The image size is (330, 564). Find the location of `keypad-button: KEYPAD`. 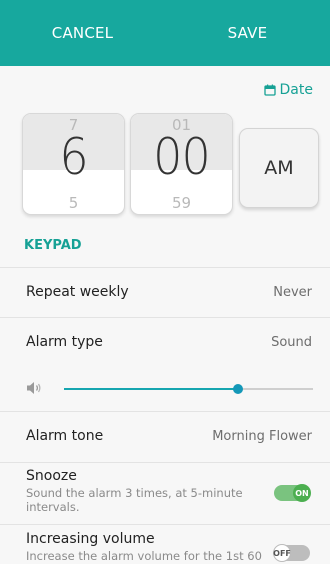

keypad-button: KEYPAD is located at coordinates (53, 245).